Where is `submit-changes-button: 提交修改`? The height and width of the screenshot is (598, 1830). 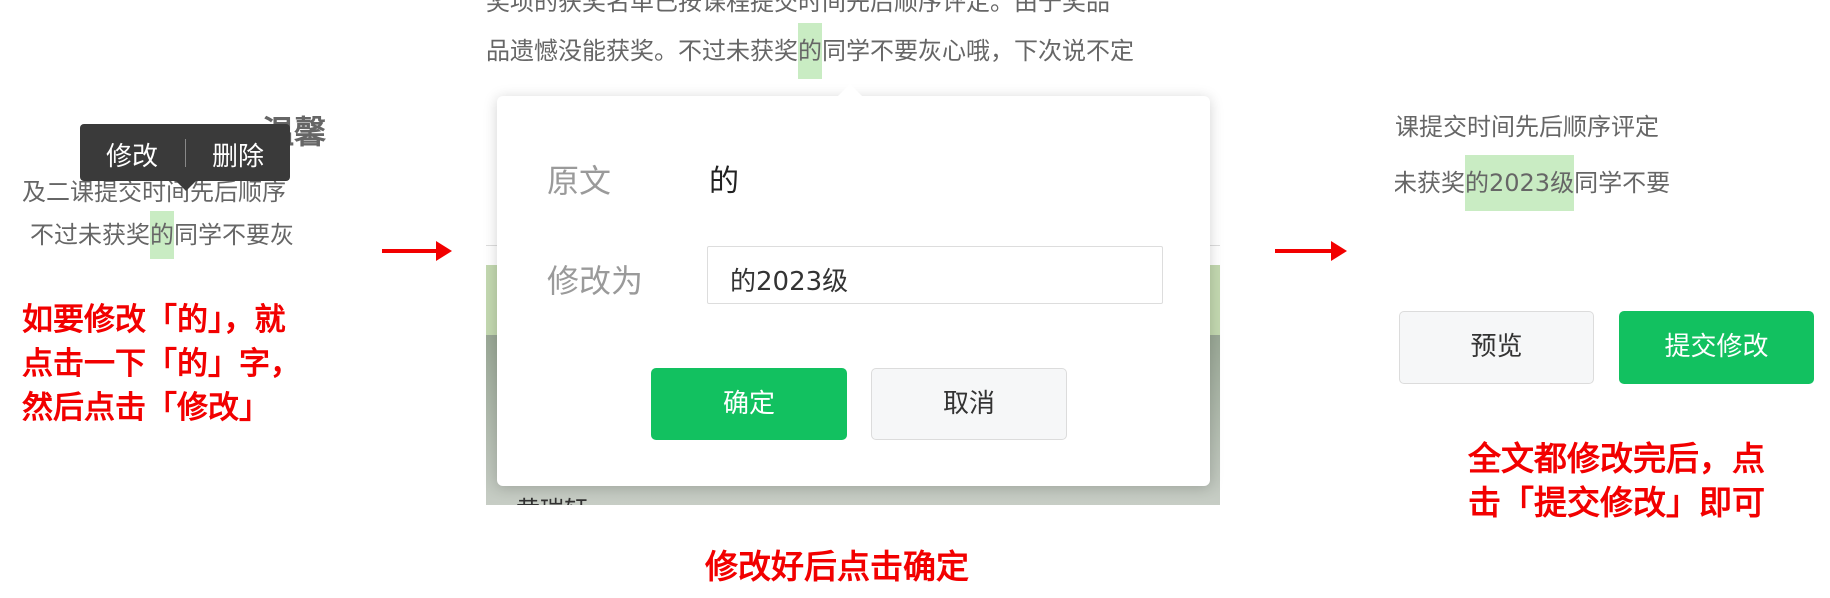 submit-changes-button: 提交修改 is located at coordinates (1716, 347).